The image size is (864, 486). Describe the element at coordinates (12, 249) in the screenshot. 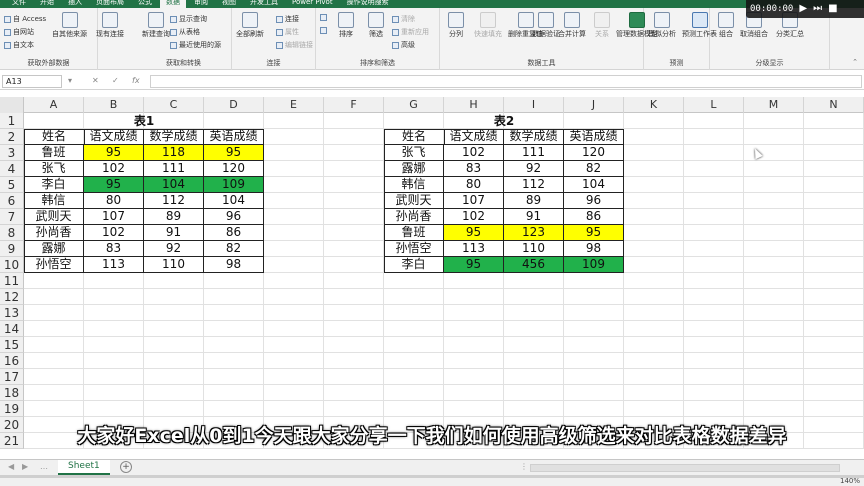

I see `row-header-9: 9` at that location.